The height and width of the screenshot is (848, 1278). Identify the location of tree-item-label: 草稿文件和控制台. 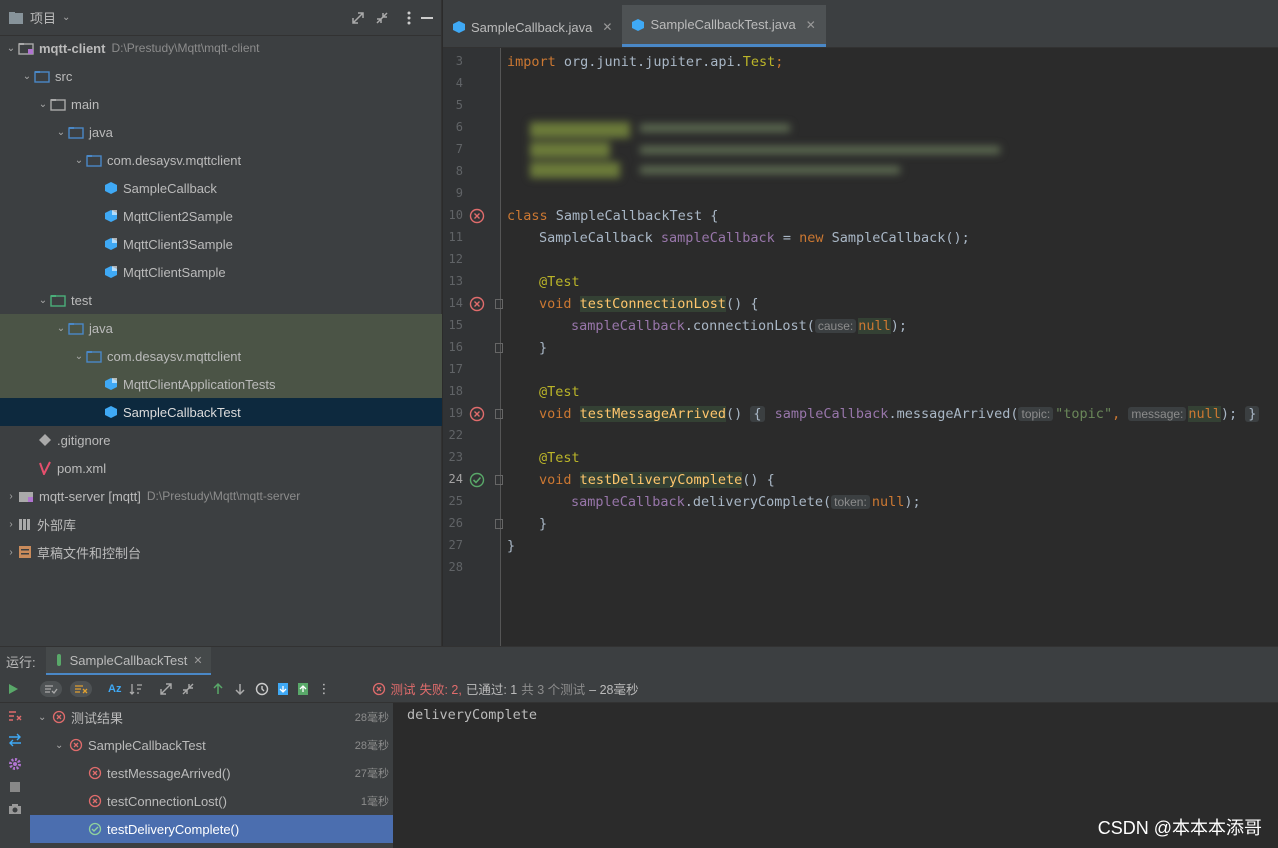
(89, 553).